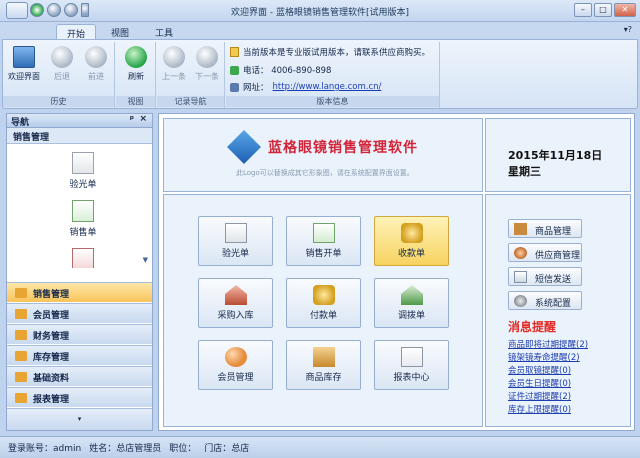  I want to click on record-nav-group-label: 记录导航, so click(190, 101).